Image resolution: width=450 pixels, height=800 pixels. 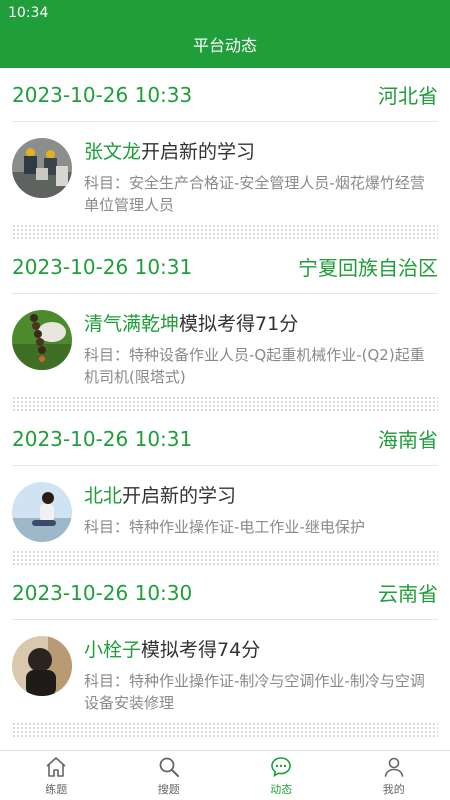 I want to click on tab-activity: 动态, so click(x=281, y=775).